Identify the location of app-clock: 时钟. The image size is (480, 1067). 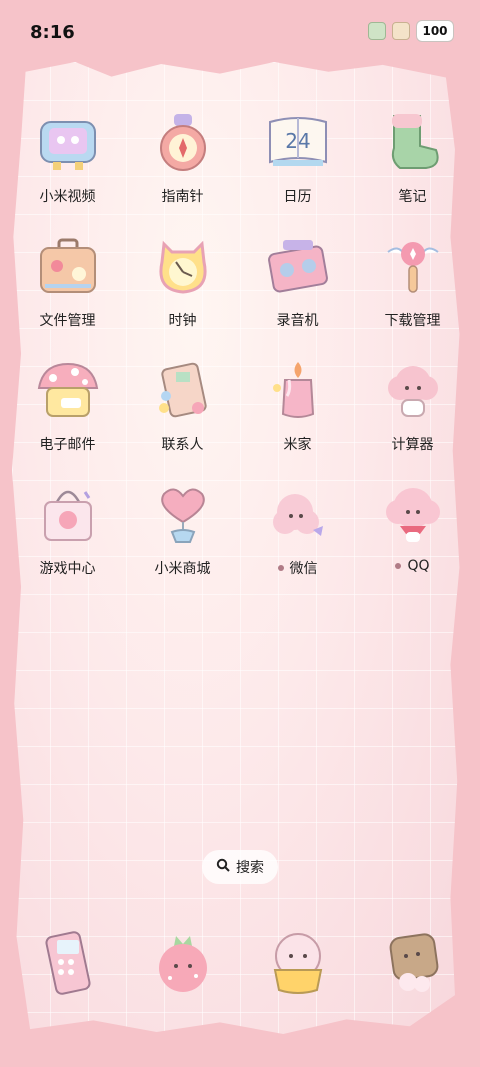
(182, 282).